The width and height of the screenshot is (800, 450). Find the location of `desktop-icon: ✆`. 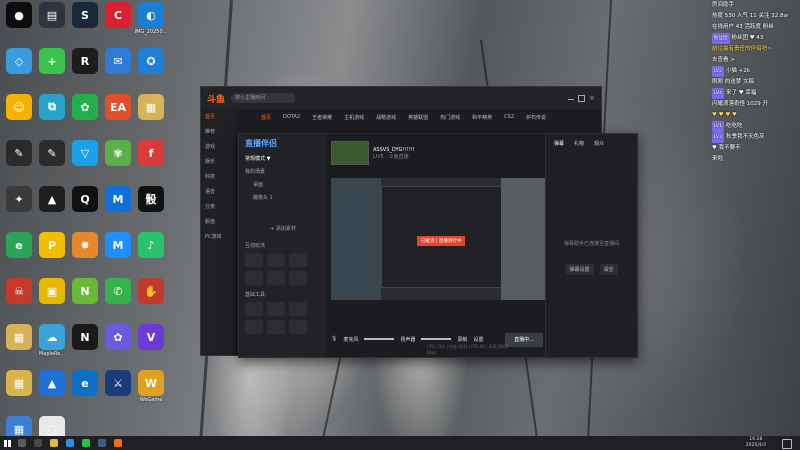

desktop-icon: ✆ is located at coordinates (118, 291).